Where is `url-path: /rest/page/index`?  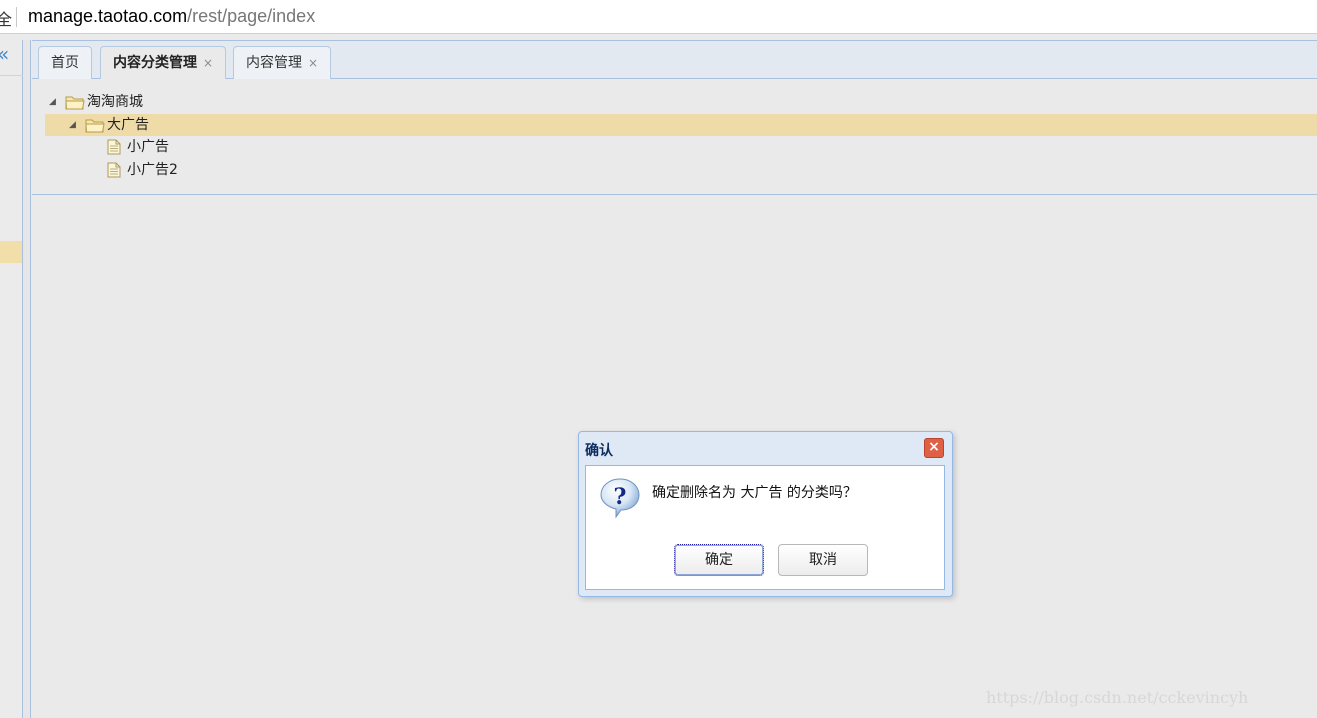
url-path: /rest/page/index is located at coordinates (251, 16).